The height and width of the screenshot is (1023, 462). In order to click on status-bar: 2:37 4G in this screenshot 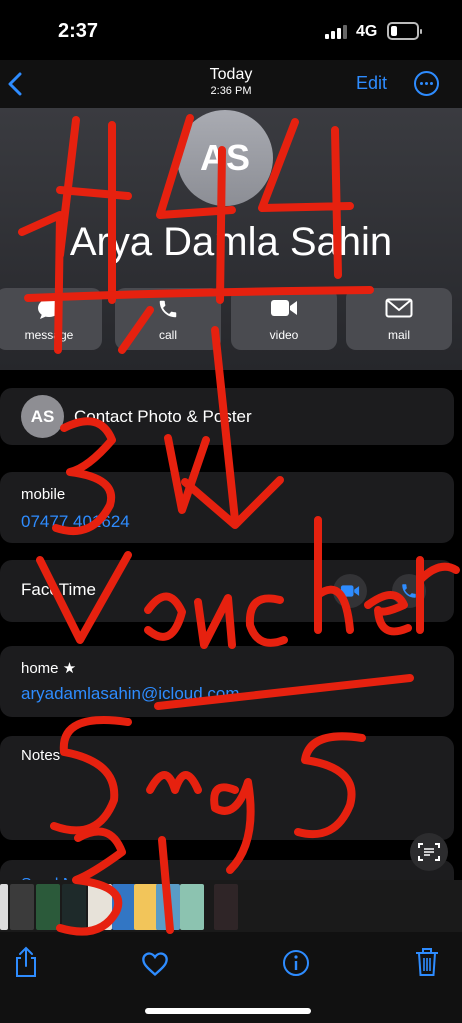, I will do `click(231, 30)`.